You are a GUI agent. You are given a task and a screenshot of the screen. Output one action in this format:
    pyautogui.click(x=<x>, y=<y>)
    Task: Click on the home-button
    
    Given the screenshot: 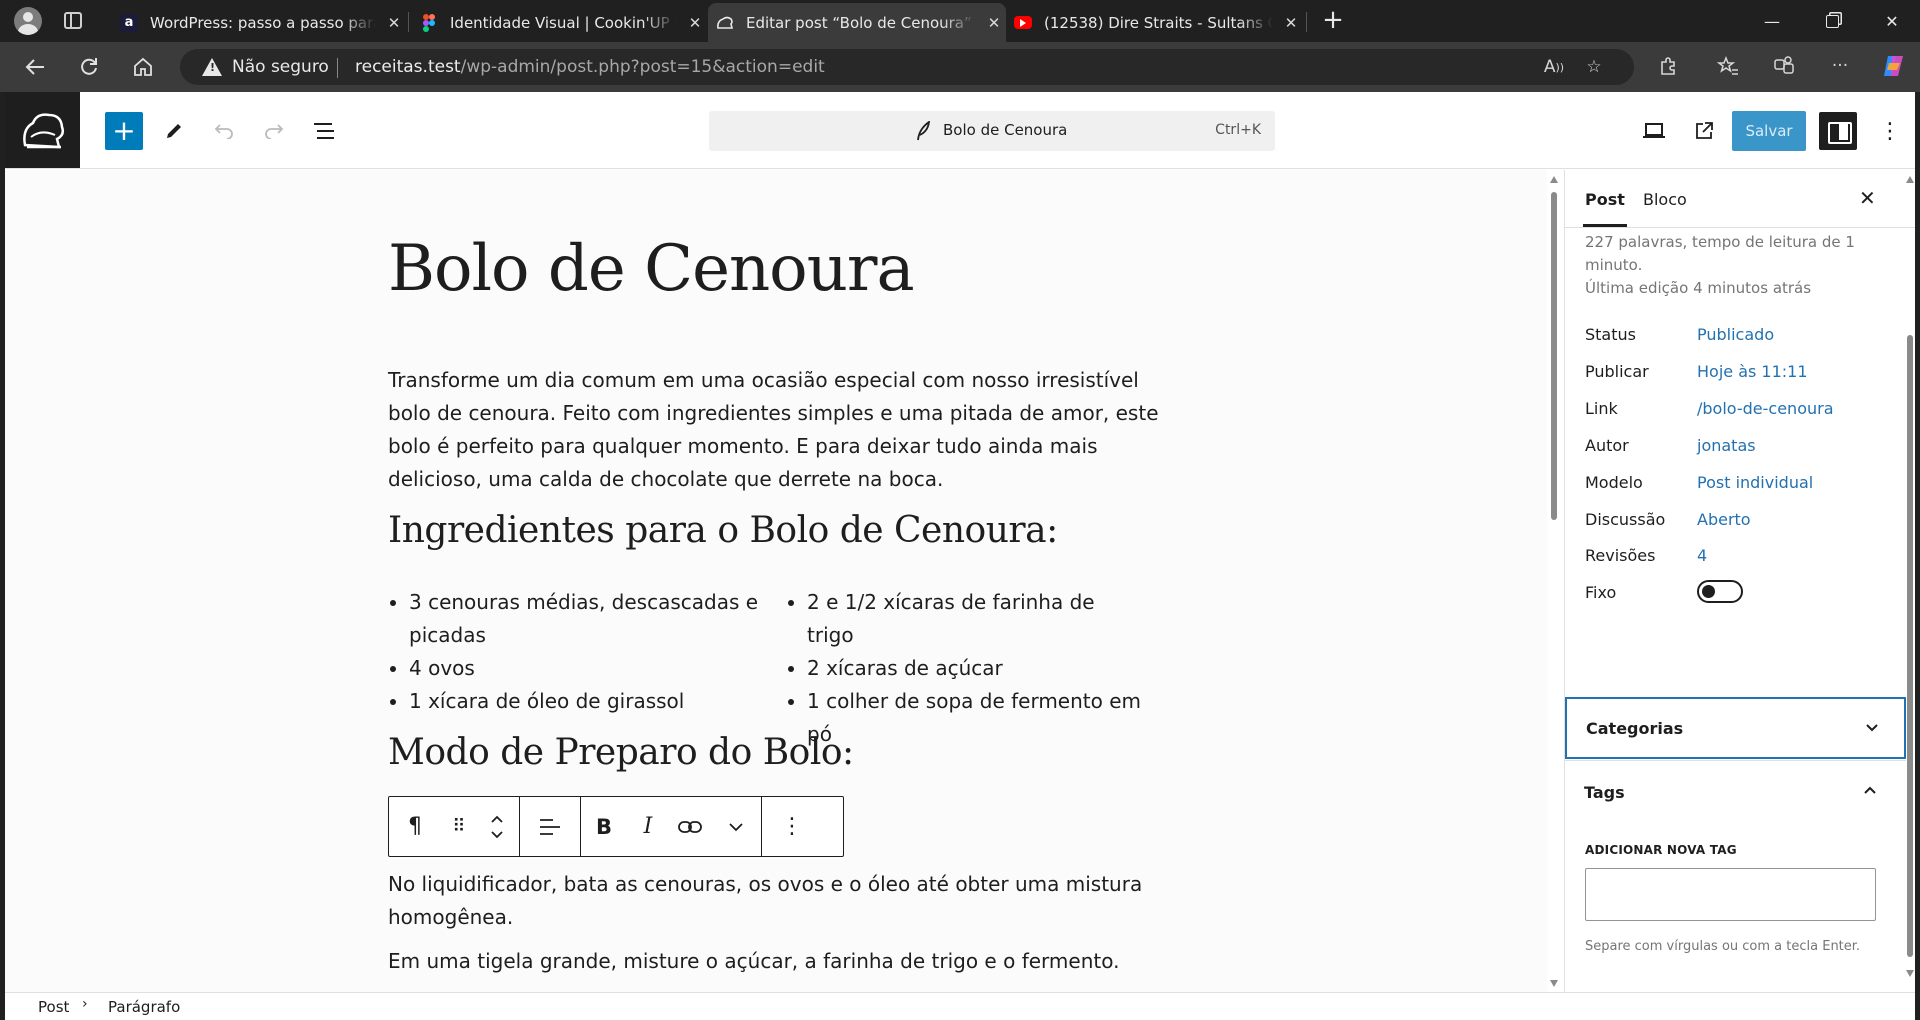 What is the action you would take?
    pyautogui.click(x=143, y=67)
    